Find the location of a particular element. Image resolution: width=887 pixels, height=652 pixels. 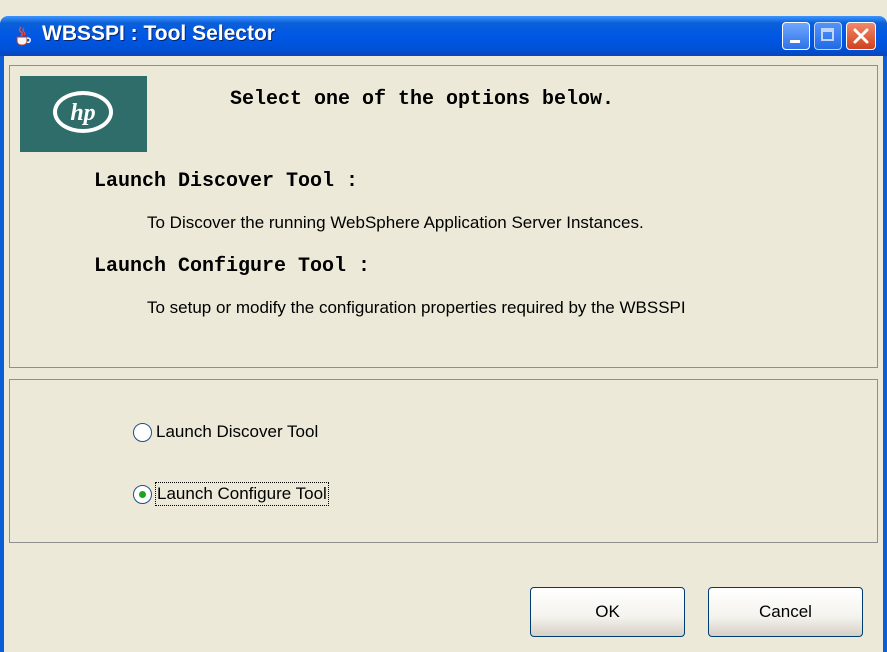

title-bar: WBSSPI : Tool Selector is located at coordinates (443, 36).